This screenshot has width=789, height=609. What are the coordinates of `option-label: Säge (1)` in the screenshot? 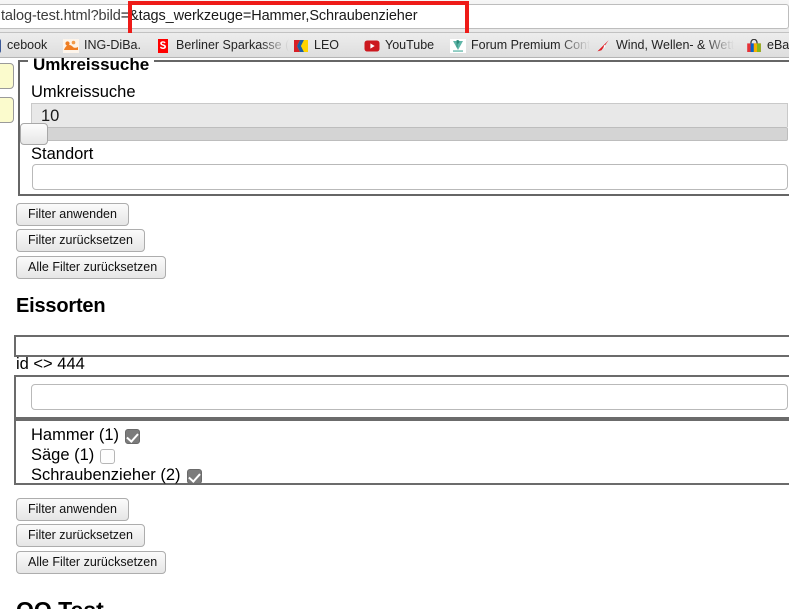 It's located at (63, 455).